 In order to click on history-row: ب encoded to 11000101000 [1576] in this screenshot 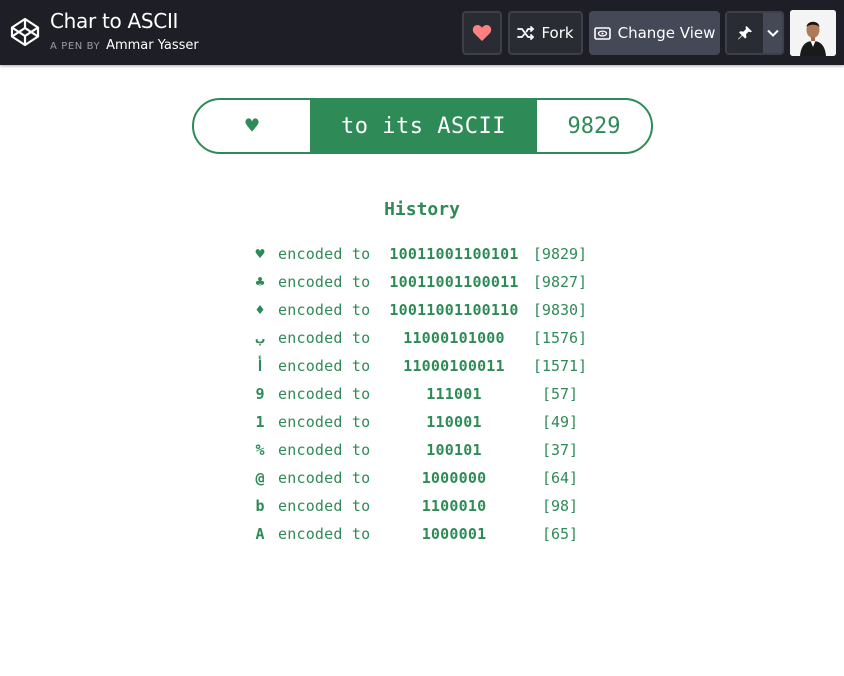, I will do `click(430, 341)`.